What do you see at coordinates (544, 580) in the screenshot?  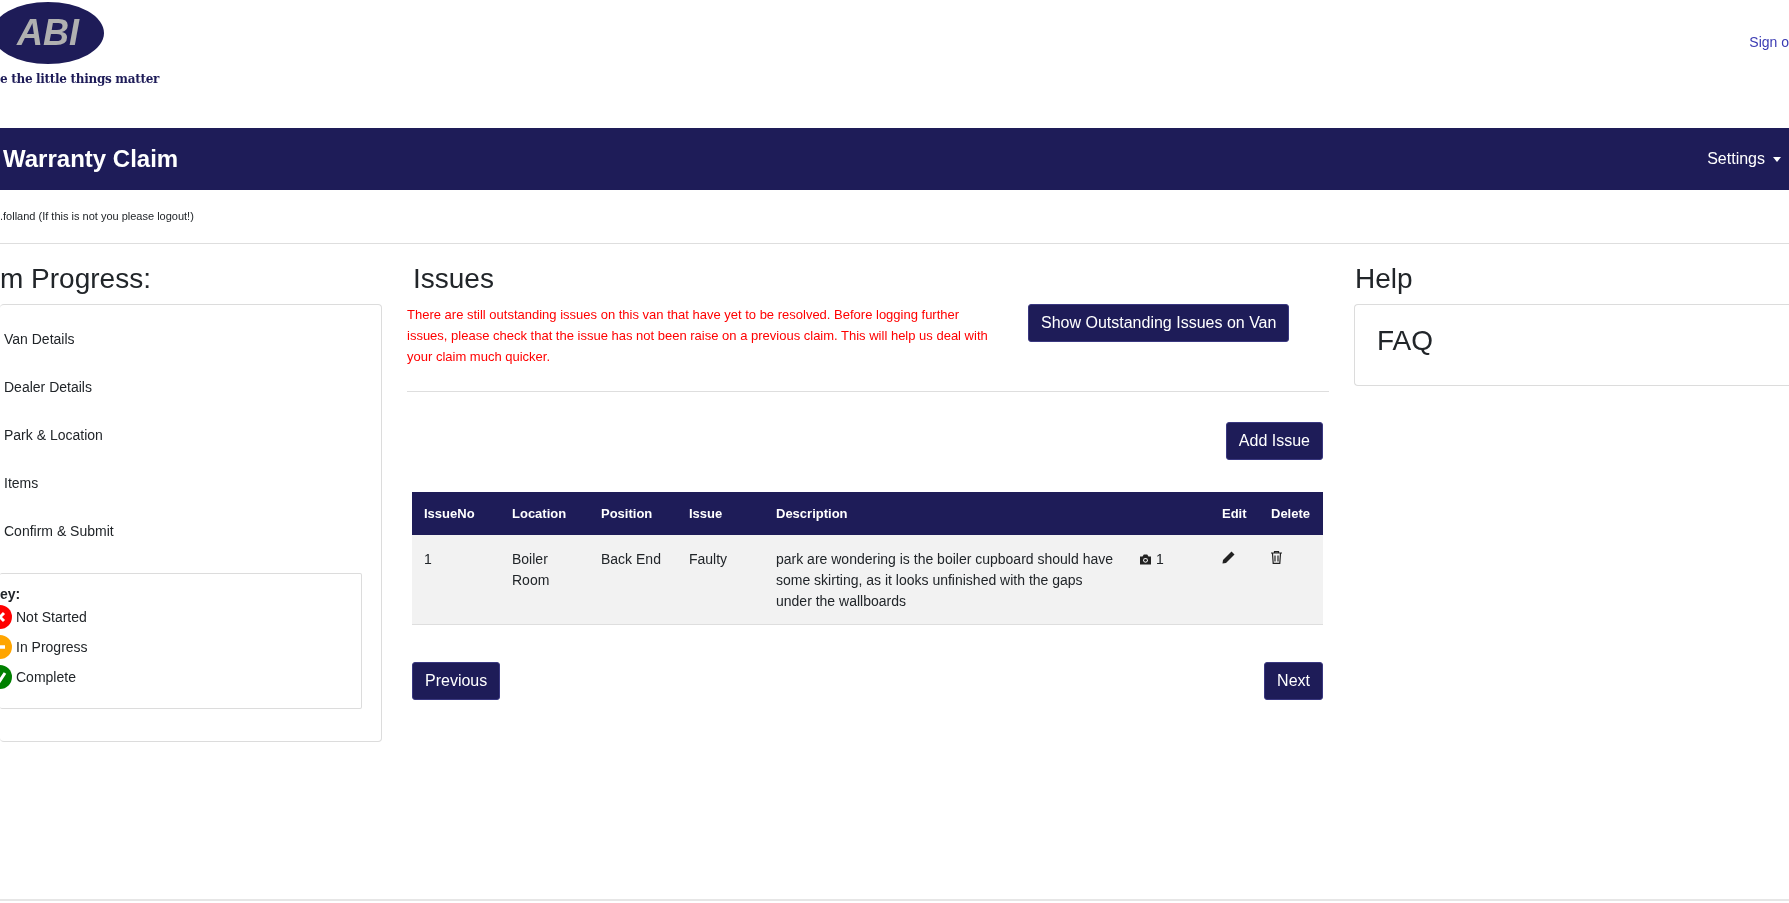 I see `table-cell: Boiler Room` at bounding box center [544, 580].